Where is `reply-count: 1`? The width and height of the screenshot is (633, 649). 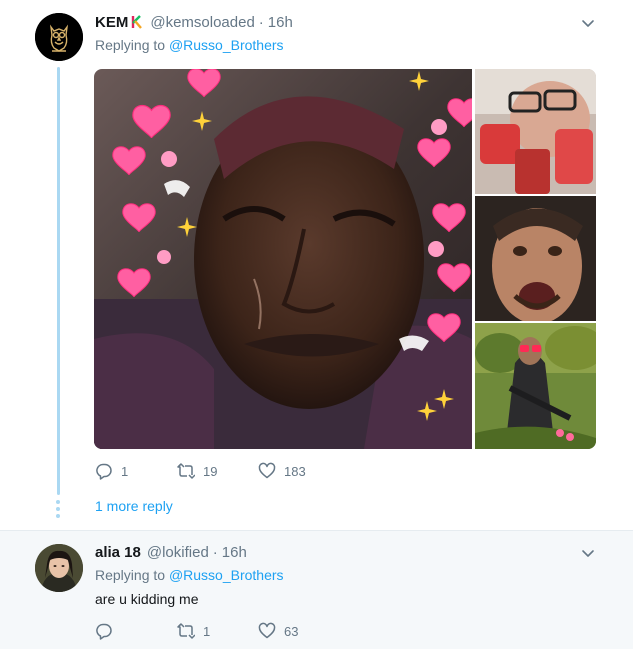 reply-count: 1 is located at coordinates (125, 471).